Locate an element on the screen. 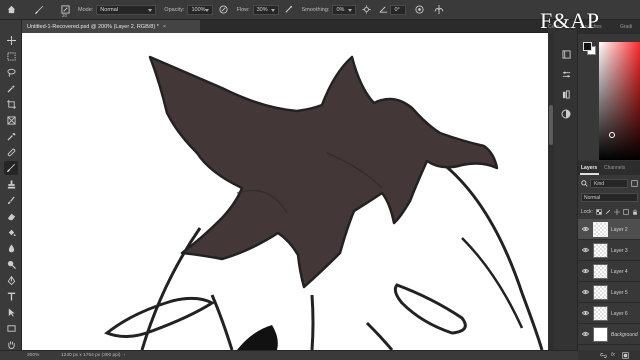 This screenshot has width=640, height=360. pressure-size-icon is located at coordinates (419, 10).